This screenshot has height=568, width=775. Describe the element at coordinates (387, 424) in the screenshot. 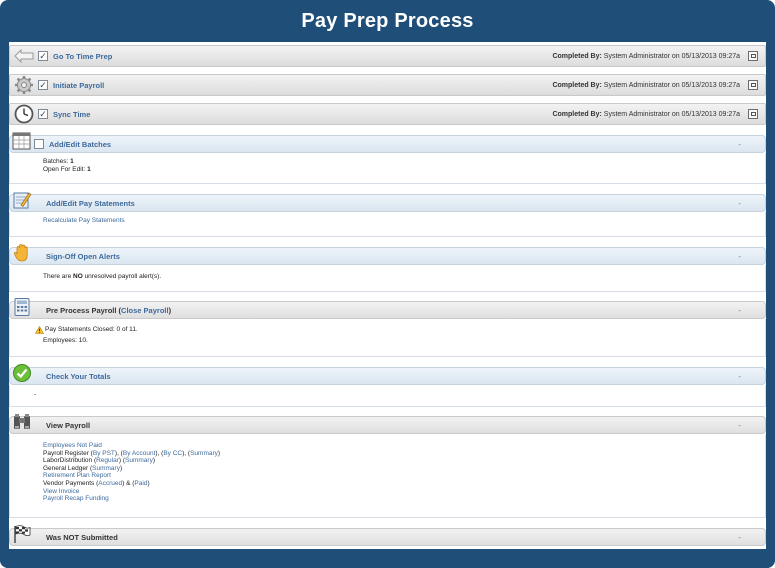

I see `section-header-view-payroll: View Payroll -` at that location.